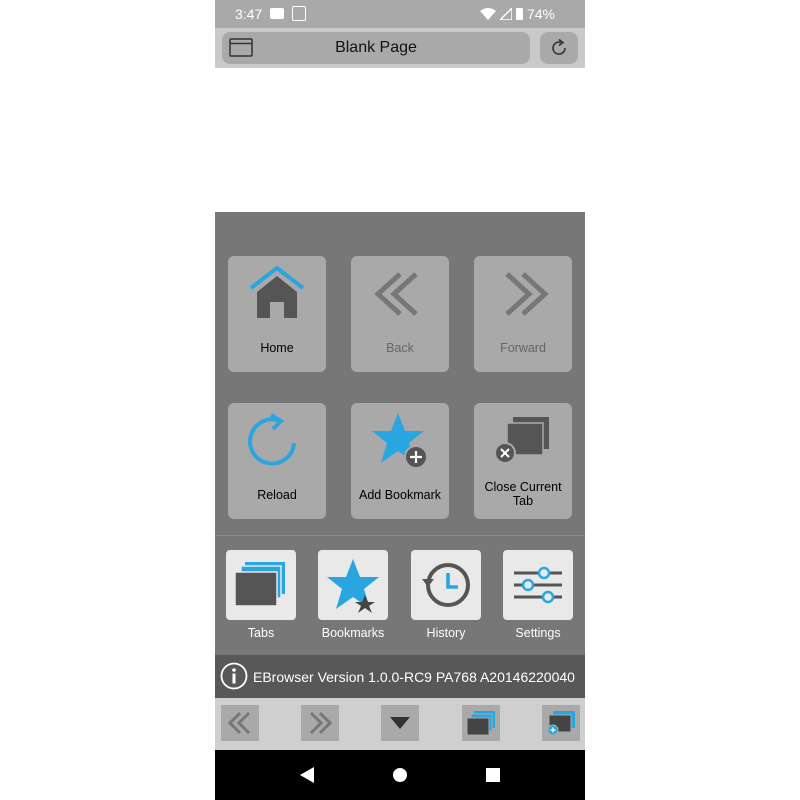 The width and height of the screenshot is (800, 800). Describe the element at coordinates (353, 586) in the screenshot. I see `bookmarks-icon` at that location.